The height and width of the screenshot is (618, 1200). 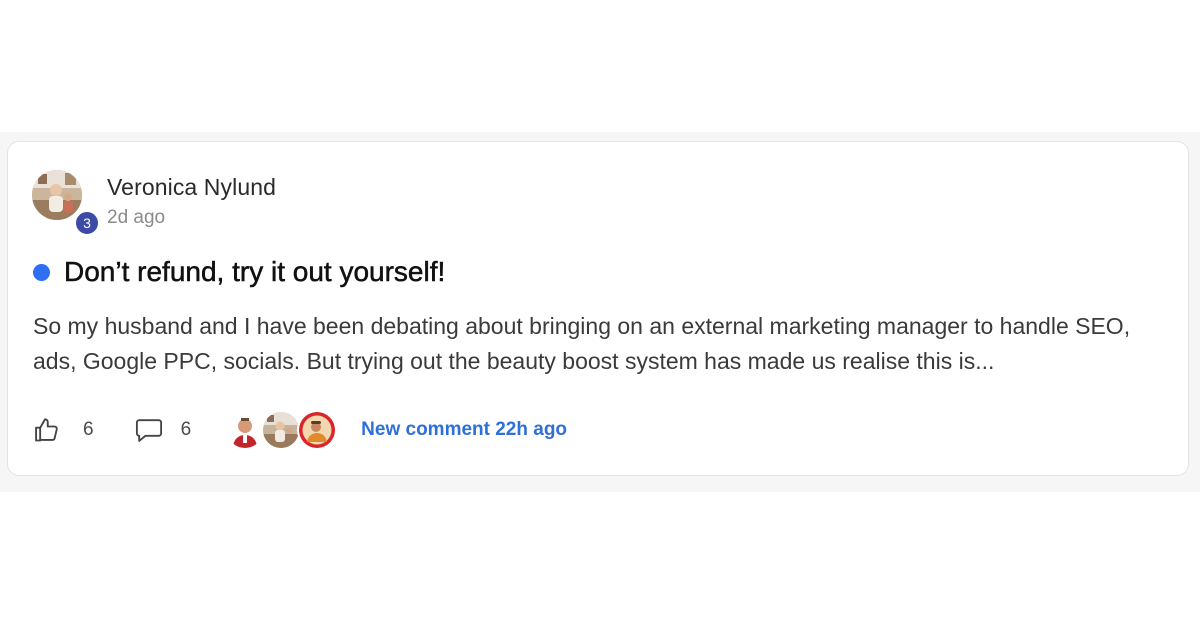 What do you see at coordinates (191, 187) in the screenshot?
I see `author-name: Veronica Nylund` at bounding box center [191, 187].